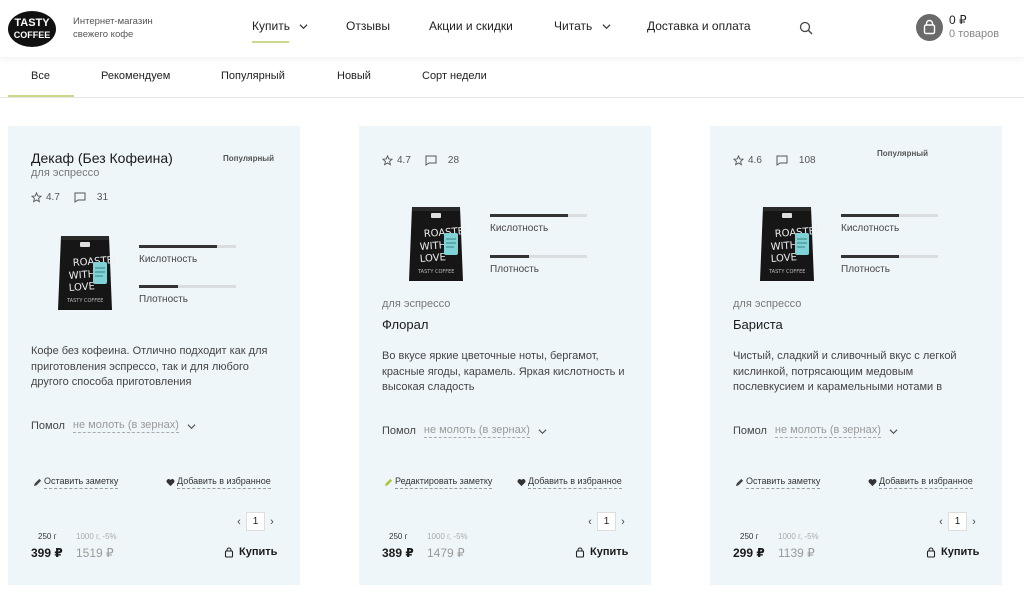  What do you see at coordinates (438, 482) in the screenshot?
I see `edit-note-link: Редактировать заметку` at bounding box center [438, 482].